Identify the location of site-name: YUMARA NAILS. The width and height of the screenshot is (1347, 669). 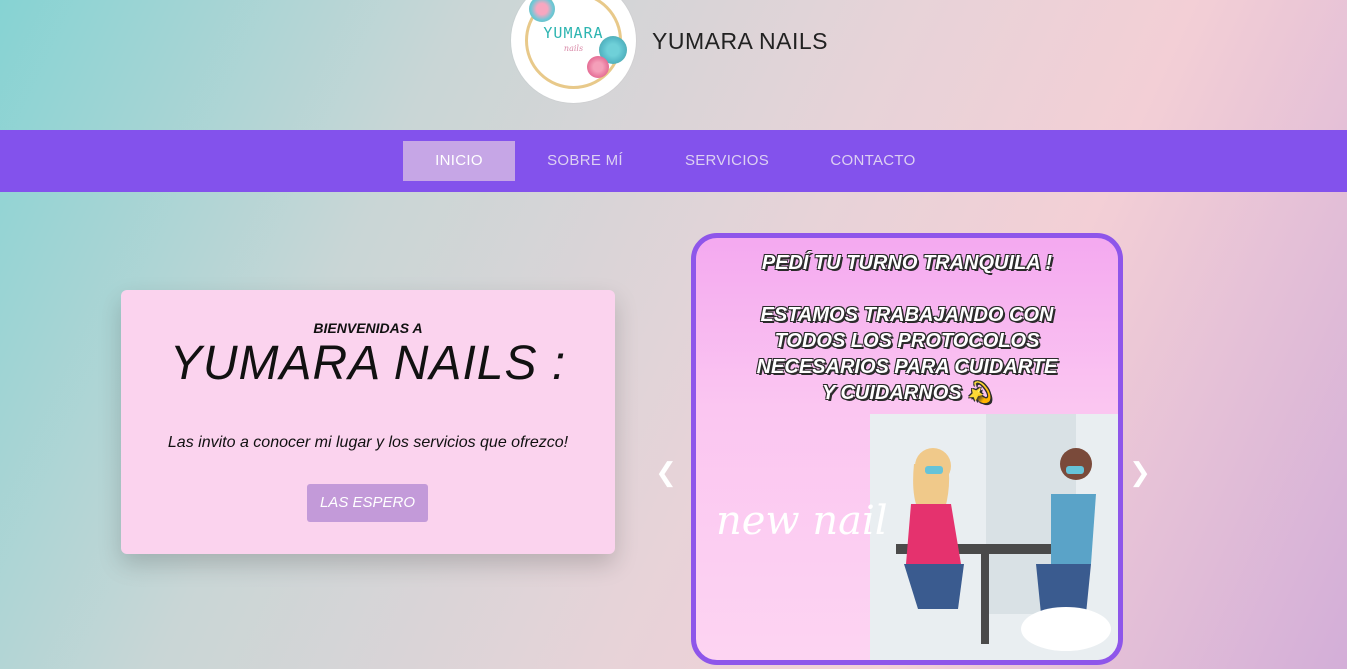
(740, 41).